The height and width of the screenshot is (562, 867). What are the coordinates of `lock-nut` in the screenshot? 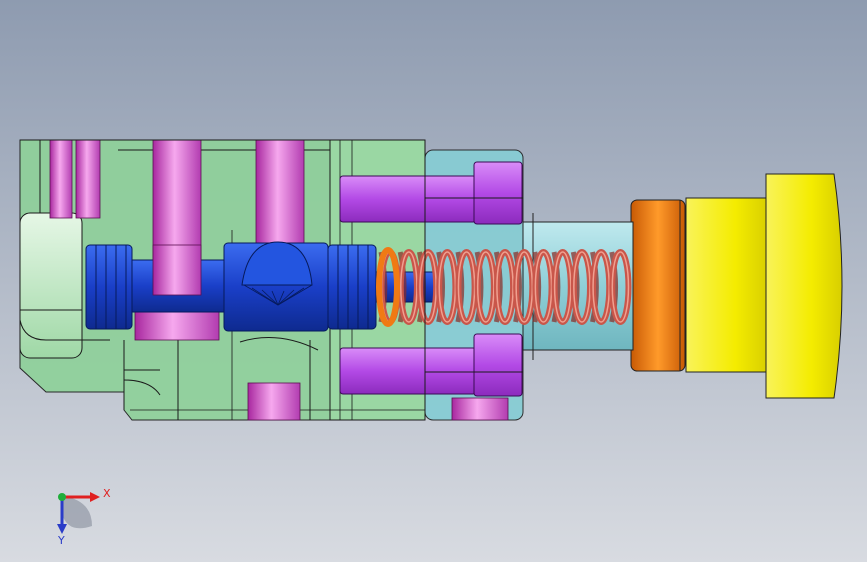 It's located at (658, 285).